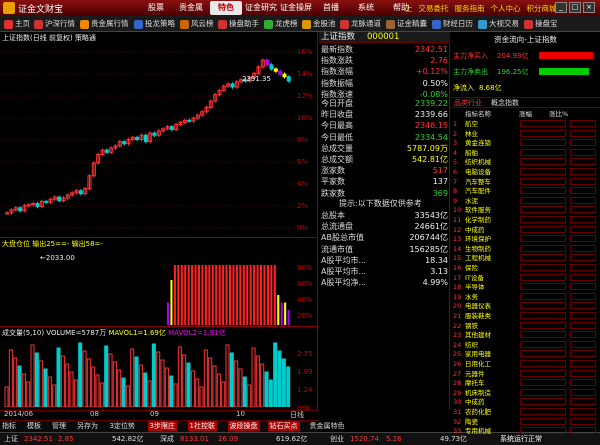  I want to click on close-icon: ×, so click(589, 7).